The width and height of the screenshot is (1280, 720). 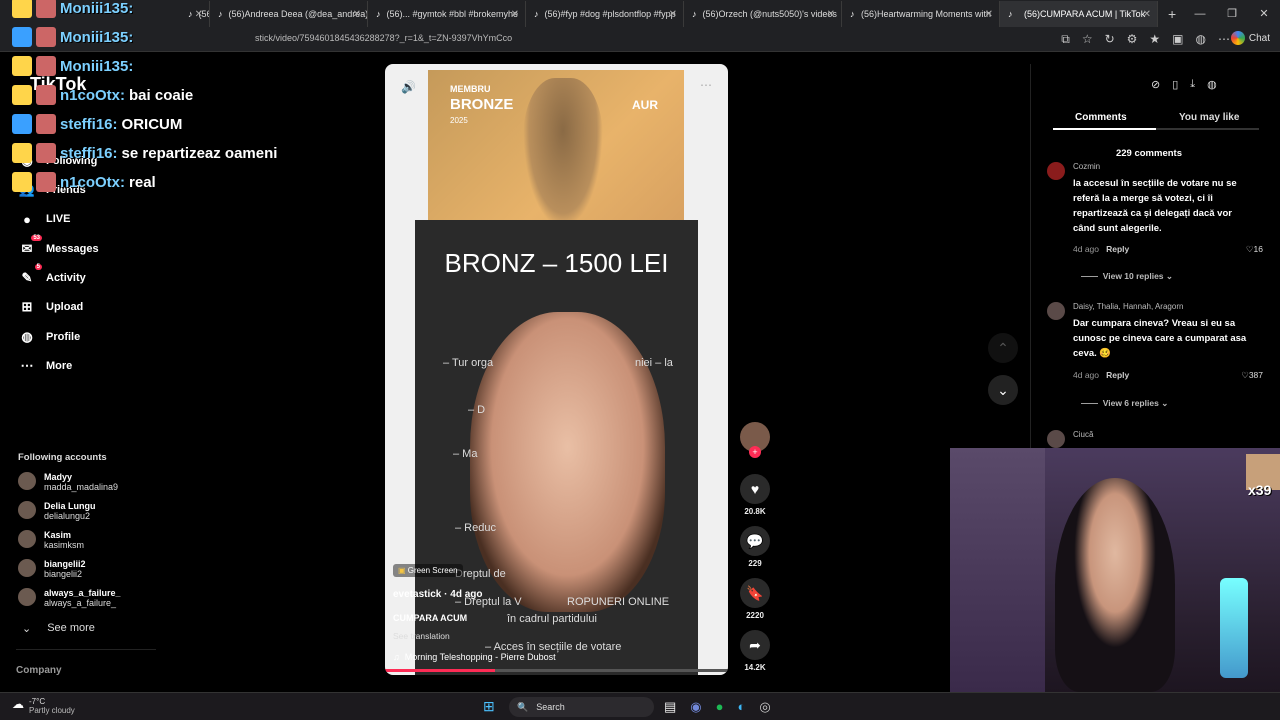 What do you see at coordinates (1154, 39) in the screenshot?
I see `favorites-bar-icon: ★` at bounding box center [1154, 39].